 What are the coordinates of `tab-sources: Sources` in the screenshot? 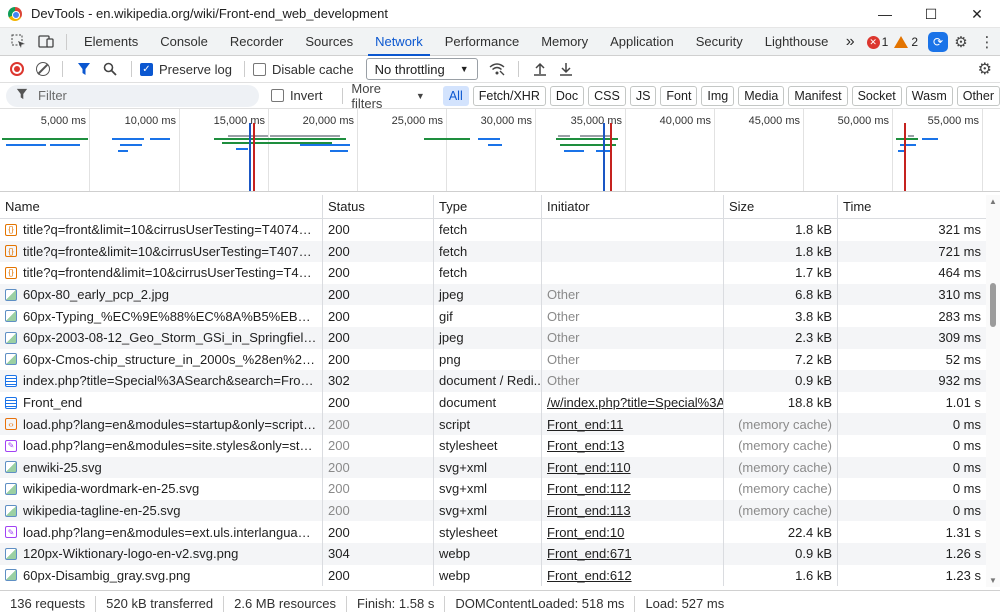 It's located at (329, 42).